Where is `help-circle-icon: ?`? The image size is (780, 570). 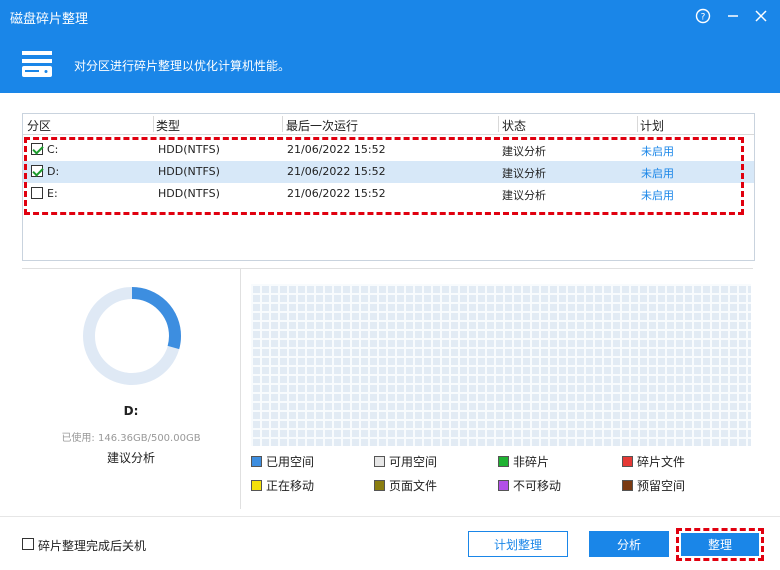 help-circle-icon: ? is located at coordinates (703, 16).